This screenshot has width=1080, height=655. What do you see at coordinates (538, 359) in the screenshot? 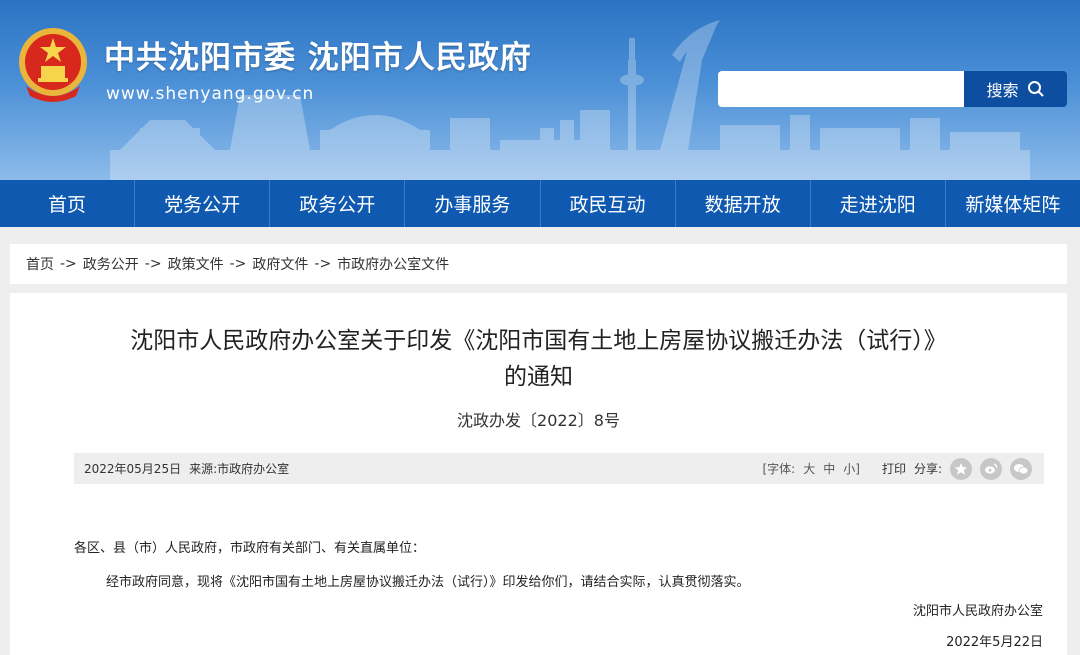
I see `article-title: 沈阳市人民政府办公室关于印发《沈阳市国有土地上房屋协议搬迁办法（试行）》 的通知` at bounding box center [538, 359].